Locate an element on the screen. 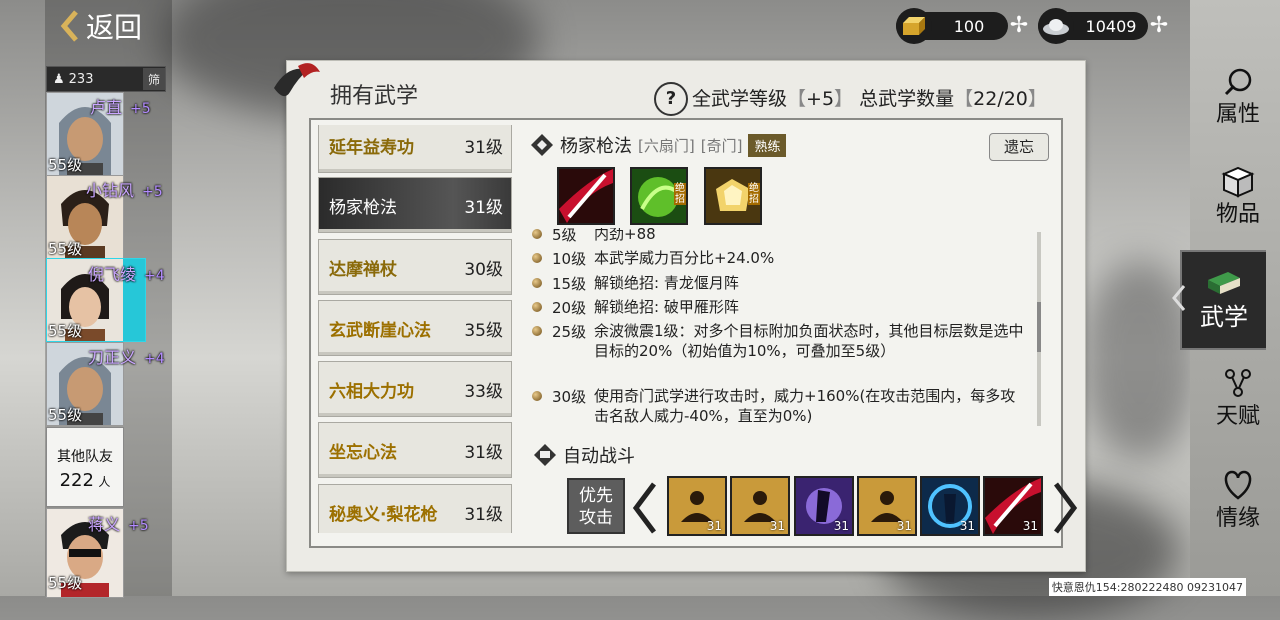  forget-button: 遗忘 is located at coordinates (1019, 147).